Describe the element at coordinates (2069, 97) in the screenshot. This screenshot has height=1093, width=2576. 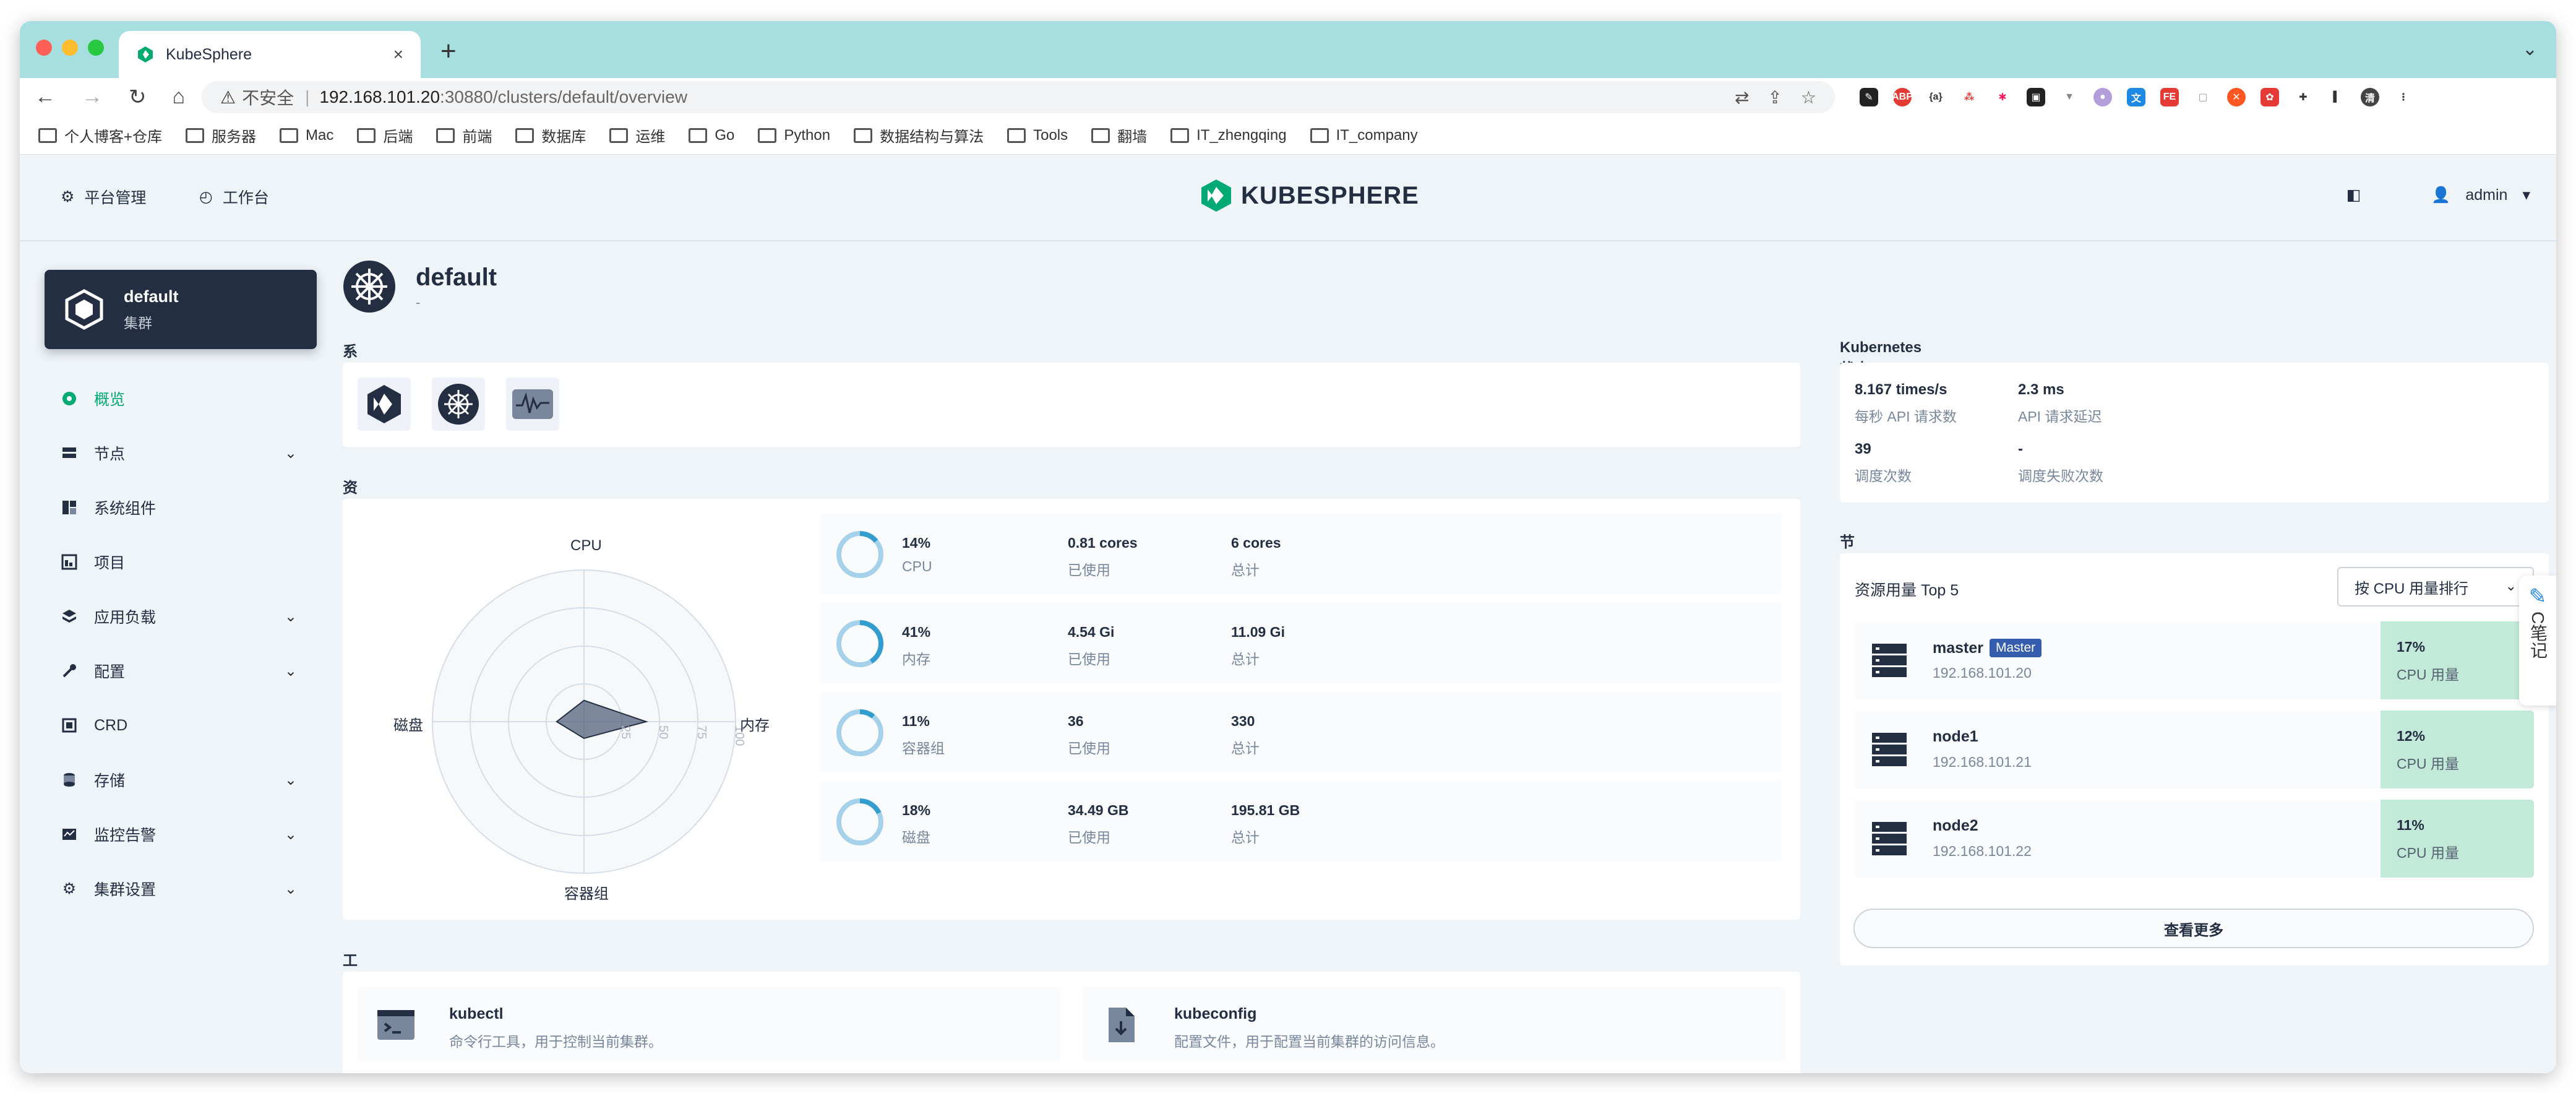
I see `extension-vue-icon: ▼` at that location.